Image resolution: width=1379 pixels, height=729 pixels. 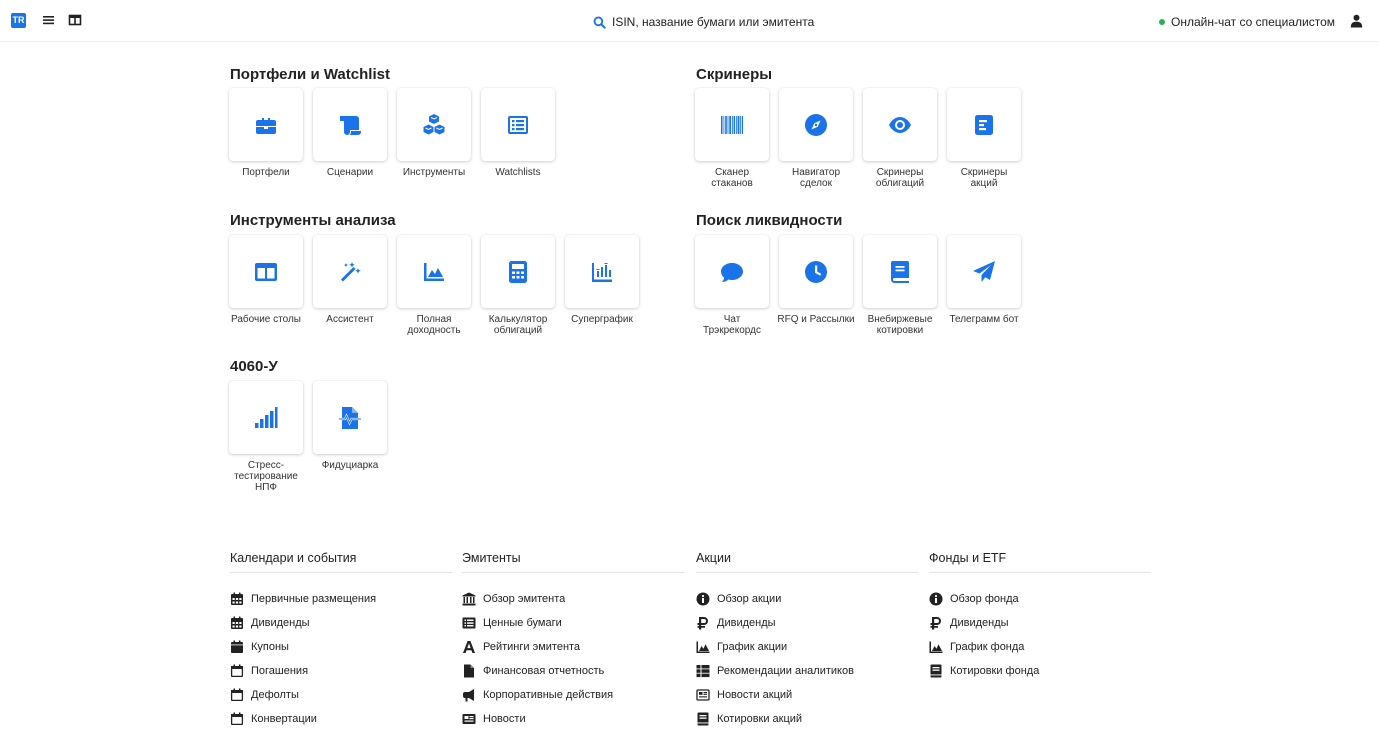 What do you see at coordinates (984, 124) in the screenshot?
I see `tile-stock-screeners-box` at bounding box center [984, 124].